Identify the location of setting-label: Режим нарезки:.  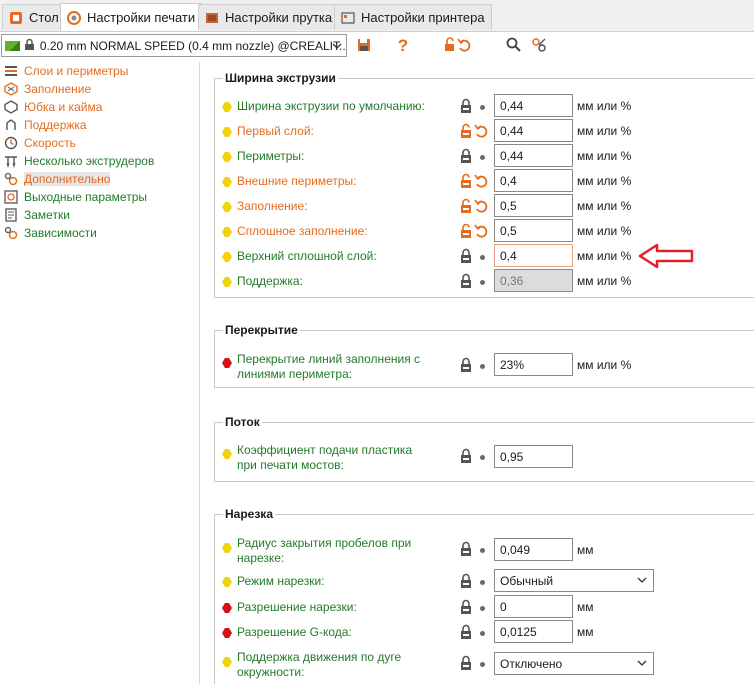
(281, 581).